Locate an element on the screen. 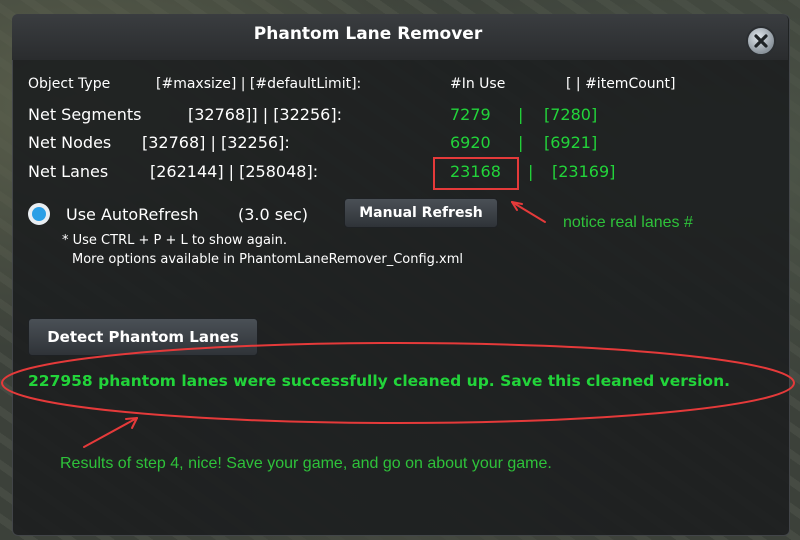 The width and height of the screenshot is (800, 540). arrow-to-result is located at coordinates (110, 432).